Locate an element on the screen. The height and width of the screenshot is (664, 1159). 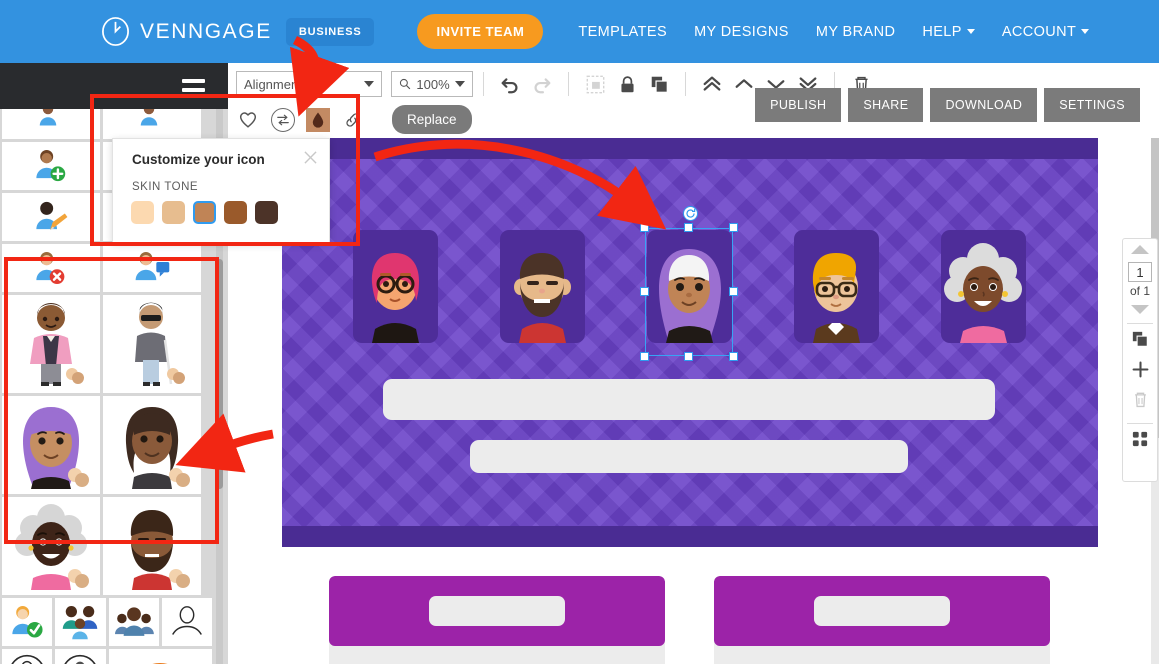
link-icon is located at coordinates (353, 120).